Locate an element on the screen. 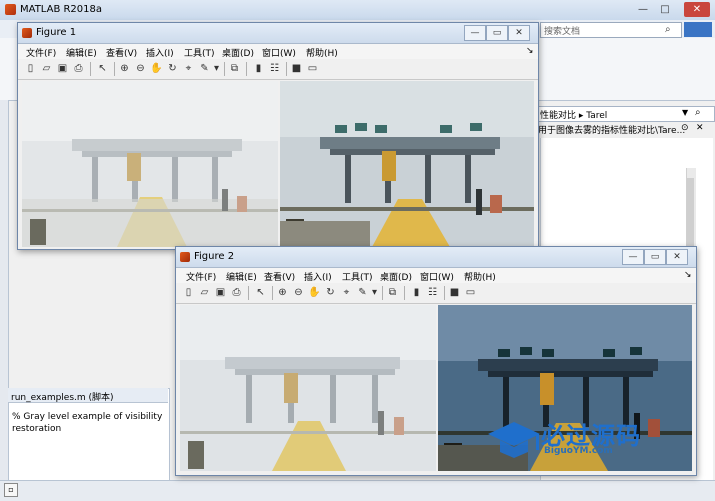  search-go-button is located at coordinates (698, 29).